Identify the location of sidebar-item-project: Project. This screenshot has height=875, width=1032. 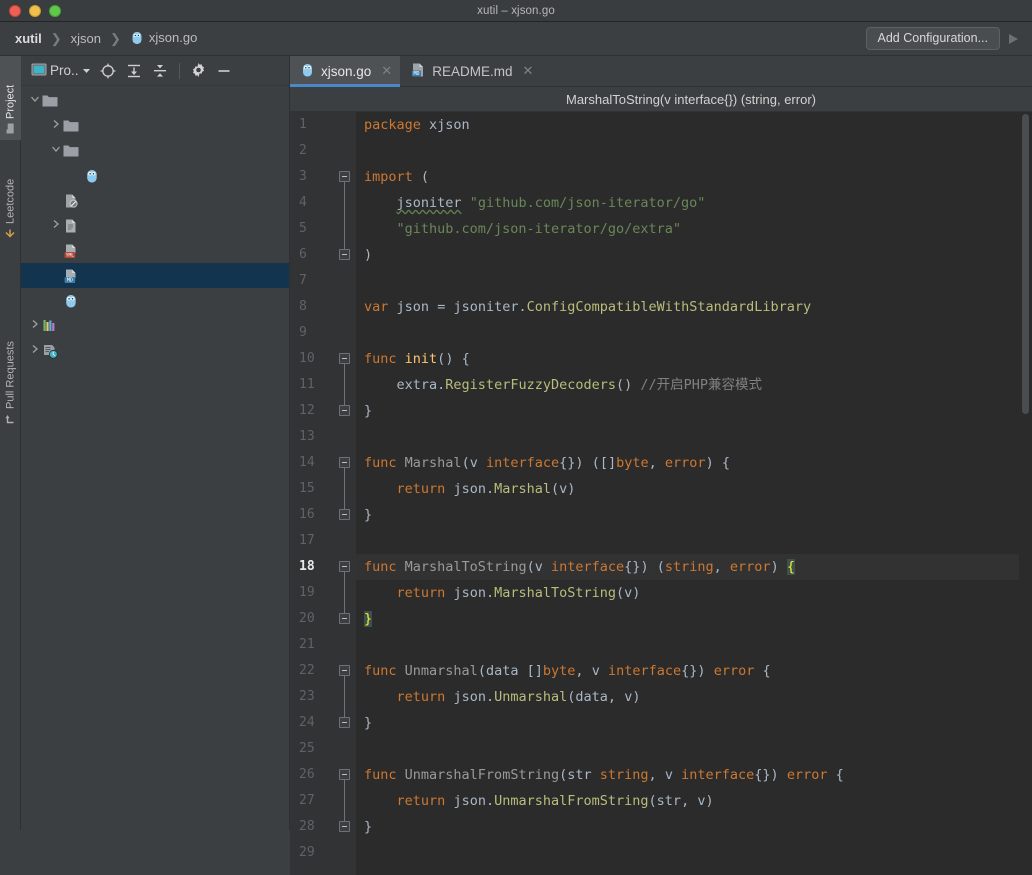
(10, 98).